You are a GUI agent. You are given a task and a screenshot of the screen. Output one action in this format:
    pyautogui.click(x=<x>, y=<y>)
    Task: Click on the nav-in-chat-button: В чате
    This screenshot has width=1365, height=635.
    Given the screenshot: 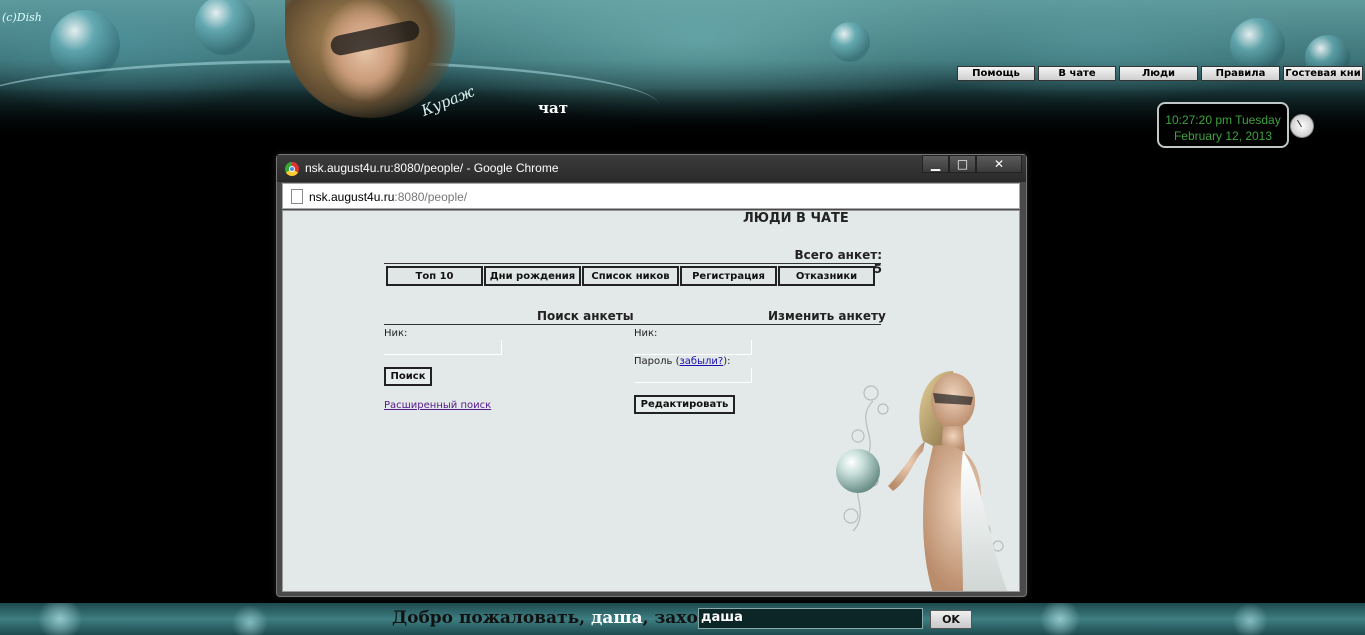 What is the action you would take?
    pyautogui.click(x=1077, y=73)
    